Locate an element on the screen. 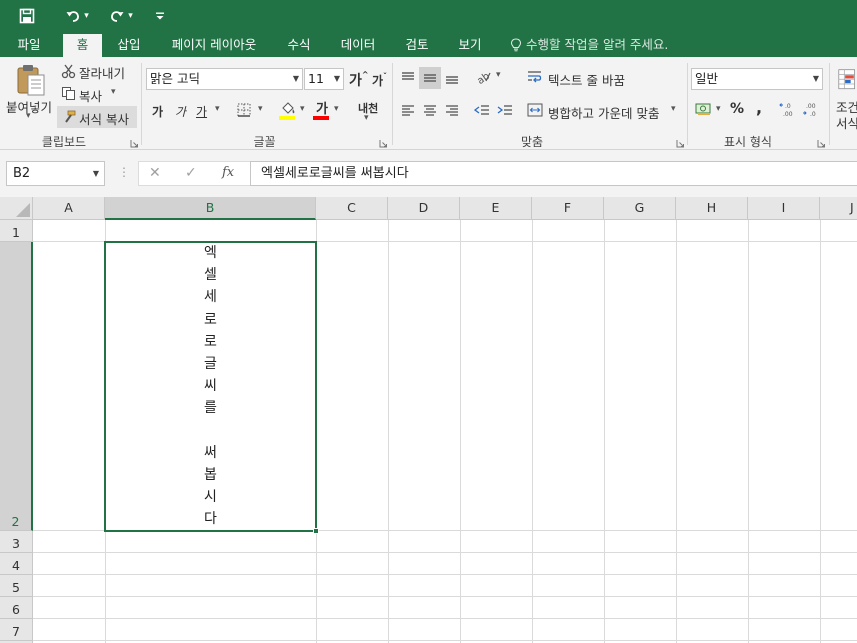  svg-text: .0 is located at coordinates (788, 106).